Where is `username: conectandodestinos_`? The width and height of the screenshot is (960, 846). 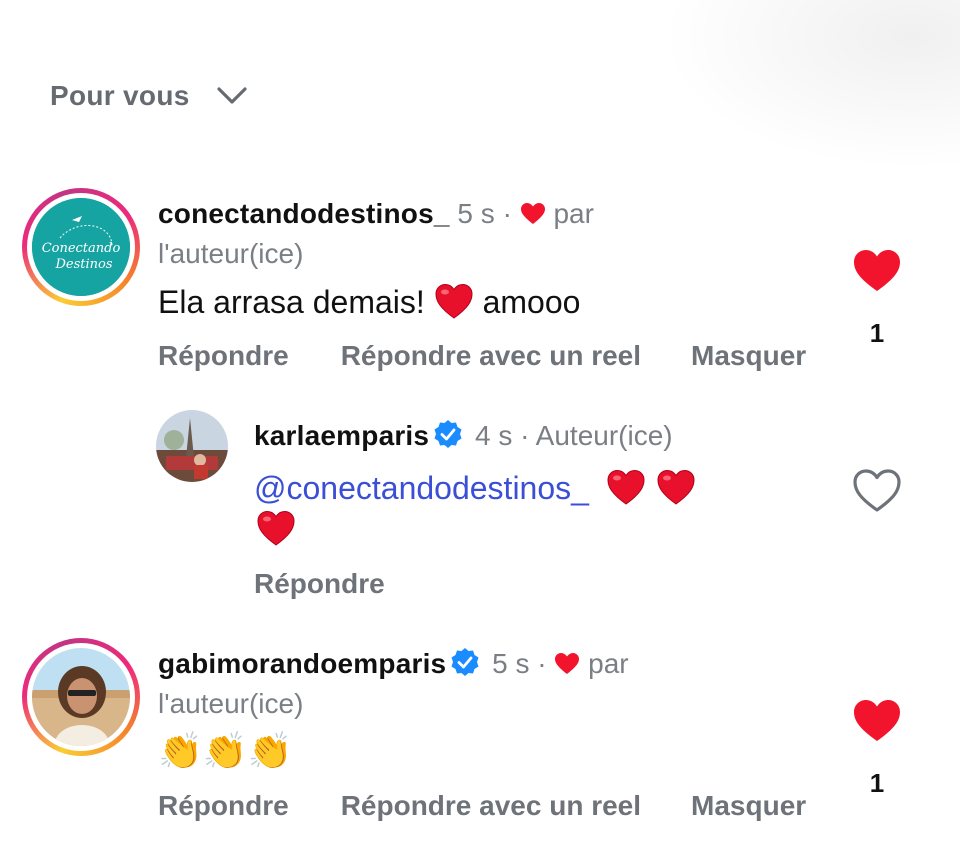 username: conectandodestinos_ is located at coordinates (304, 213).